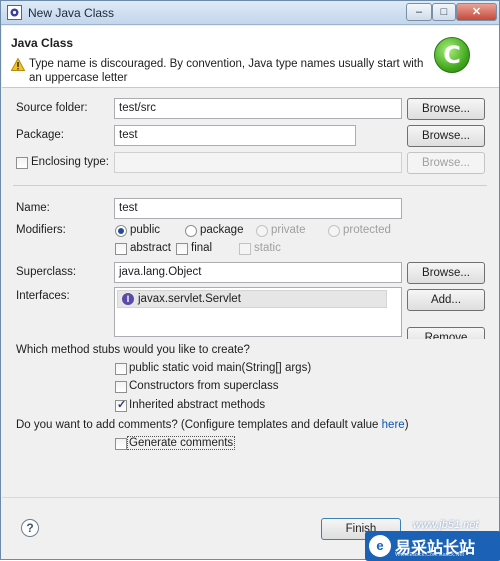 This screenshot has height=561, width=500. What do you see at coordinates (220, 368) in the screenshot?
I see `main-method-label: public static void main(String[] args)` at bounding box center [220, 368].